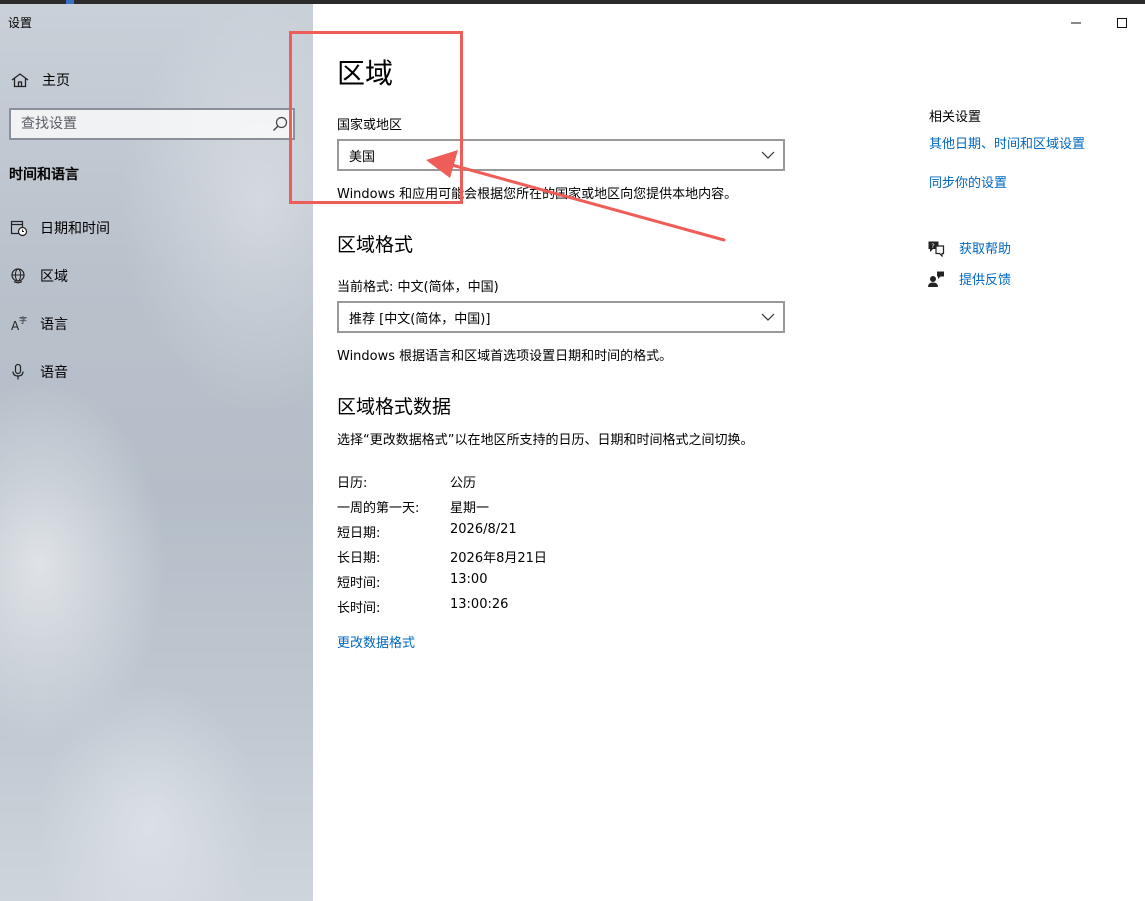 This screenshot has width=1145, height=901. What do you see at coordinates (394, 407) in the screenshot?
I see `format-data-heading: 区域格式数据` at bounding box center [394, 407].